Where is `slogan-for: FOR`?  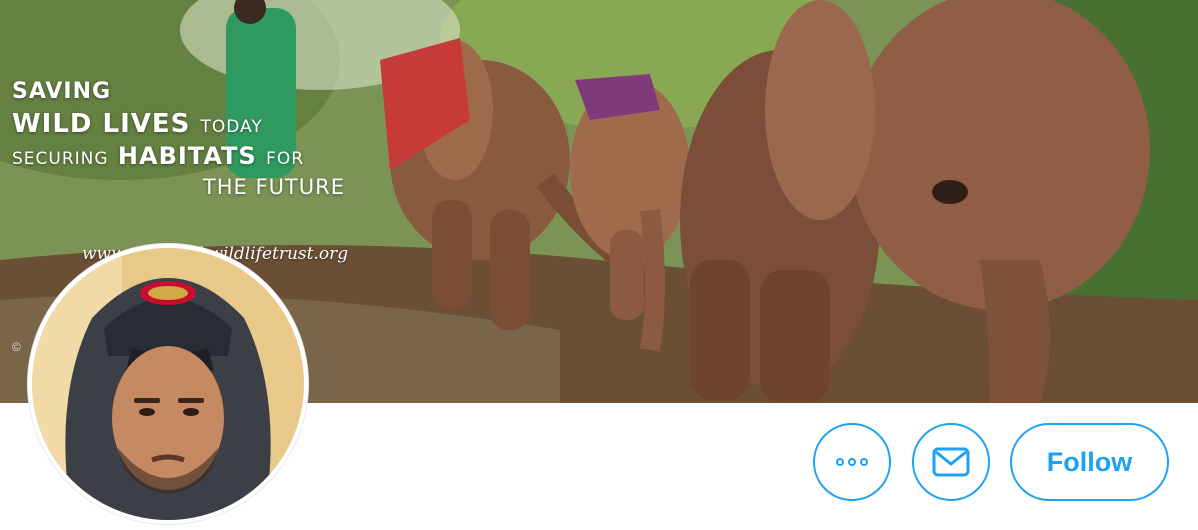 slogan-for: FOR is located at coordinates (285, 159).